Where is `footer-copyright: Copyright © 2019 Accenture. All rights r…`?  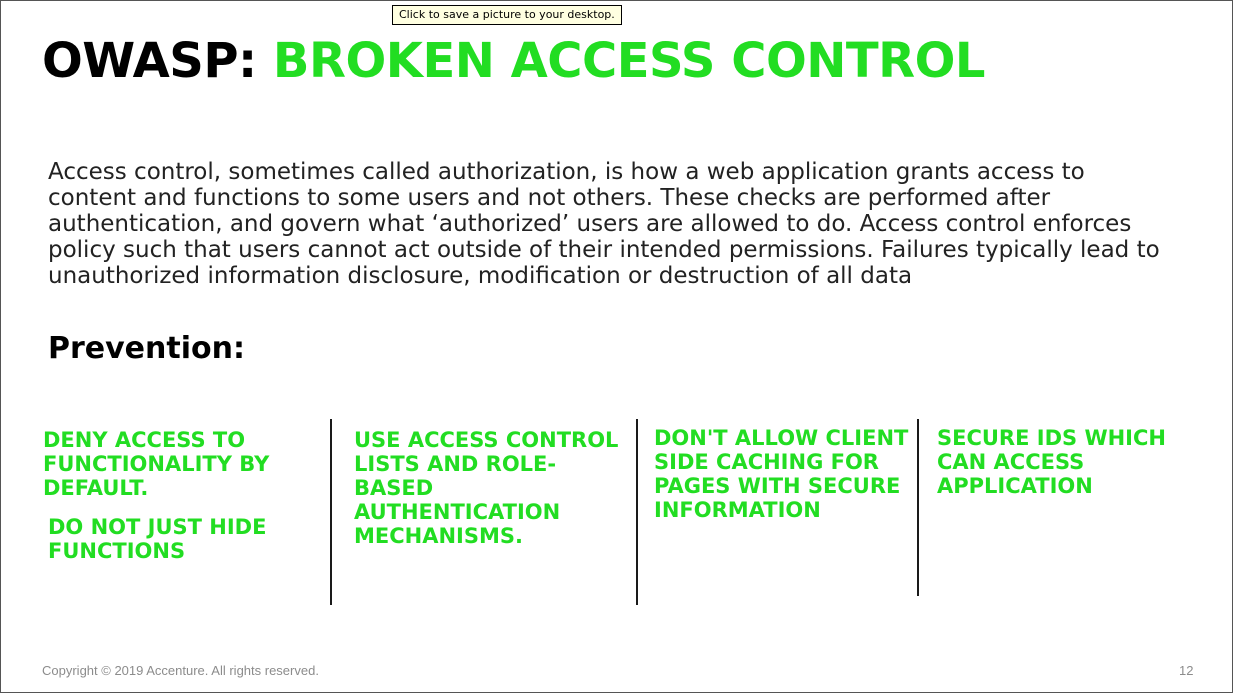 footer-copyright: Copyright © 2019 Accenture. All rights r… is located at coordinates (180, 670).